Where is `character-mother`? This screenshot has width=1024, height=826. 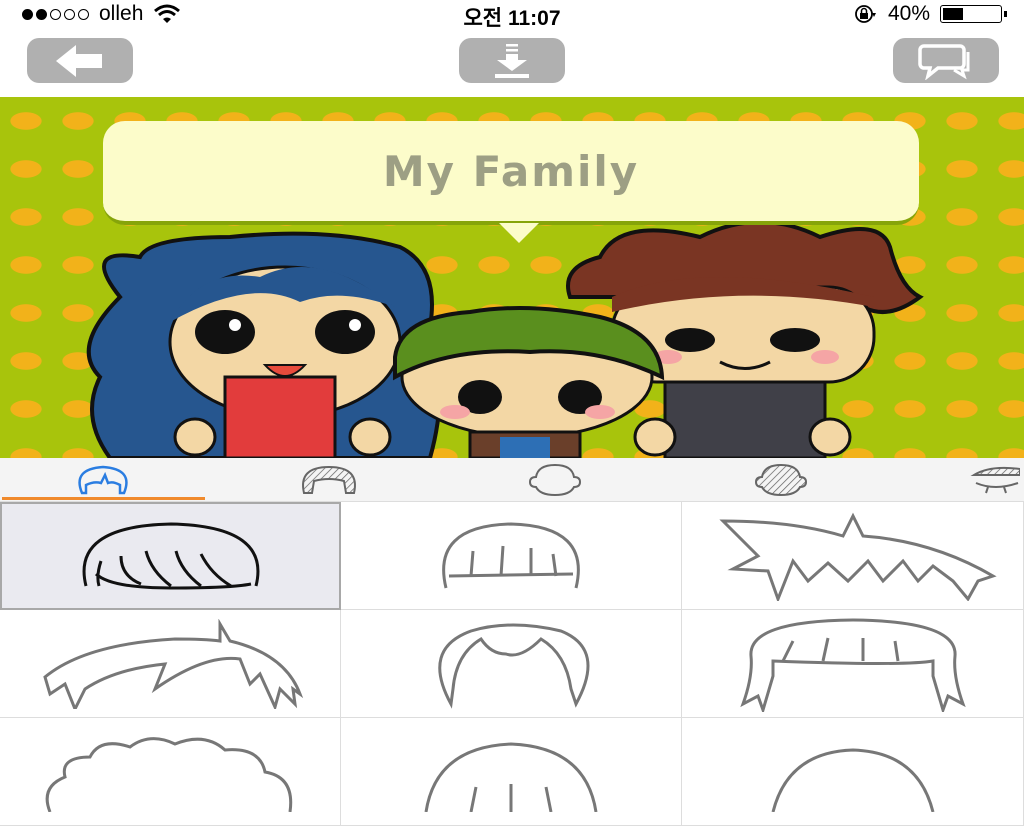 character-mother is located at coordinates (264, 344).